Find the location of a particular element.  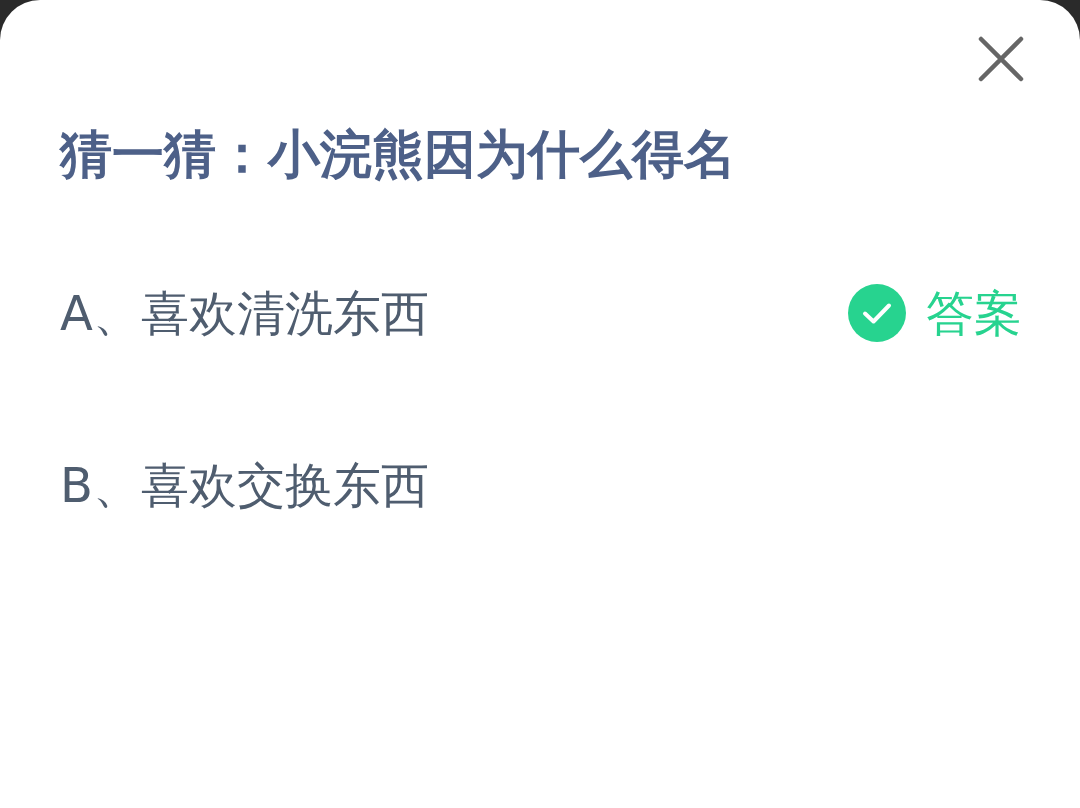

question-title: 猜一猜：小浣熊因为什么得名 is located at coordinates (398, 154).